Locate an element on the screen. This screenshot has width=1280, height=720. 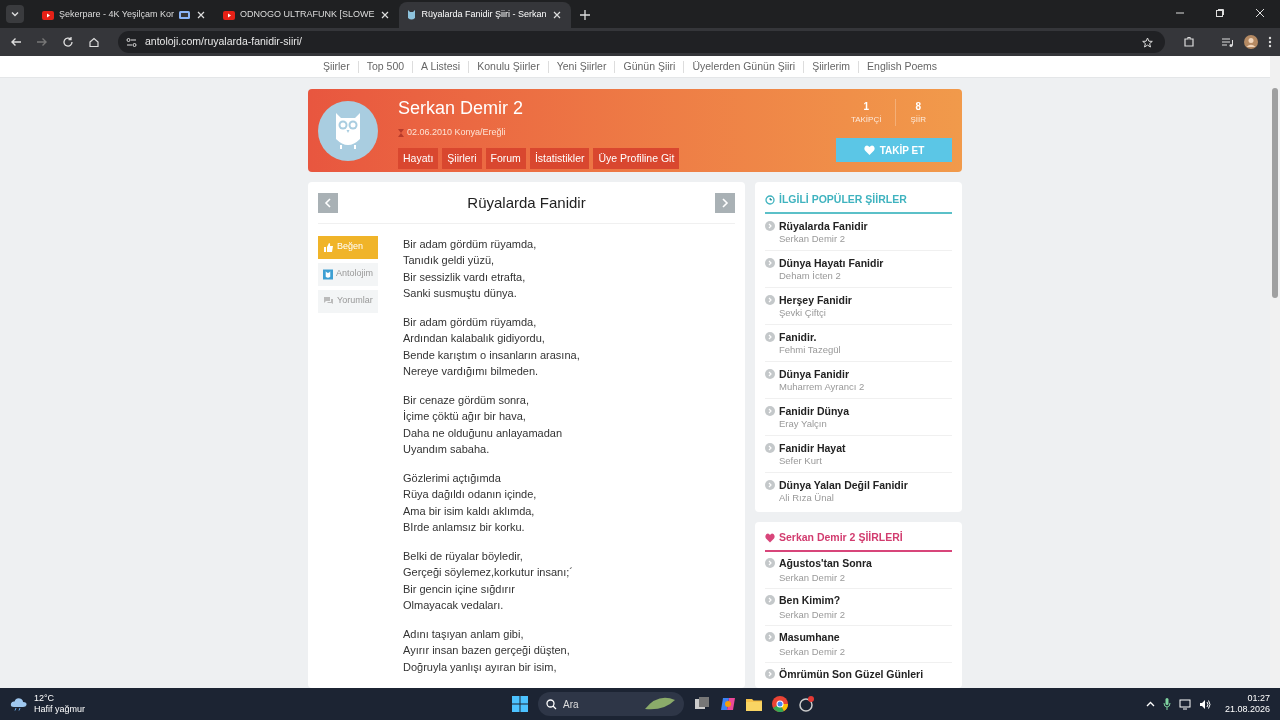
volume-icon is located at coordinates (1204, 704).